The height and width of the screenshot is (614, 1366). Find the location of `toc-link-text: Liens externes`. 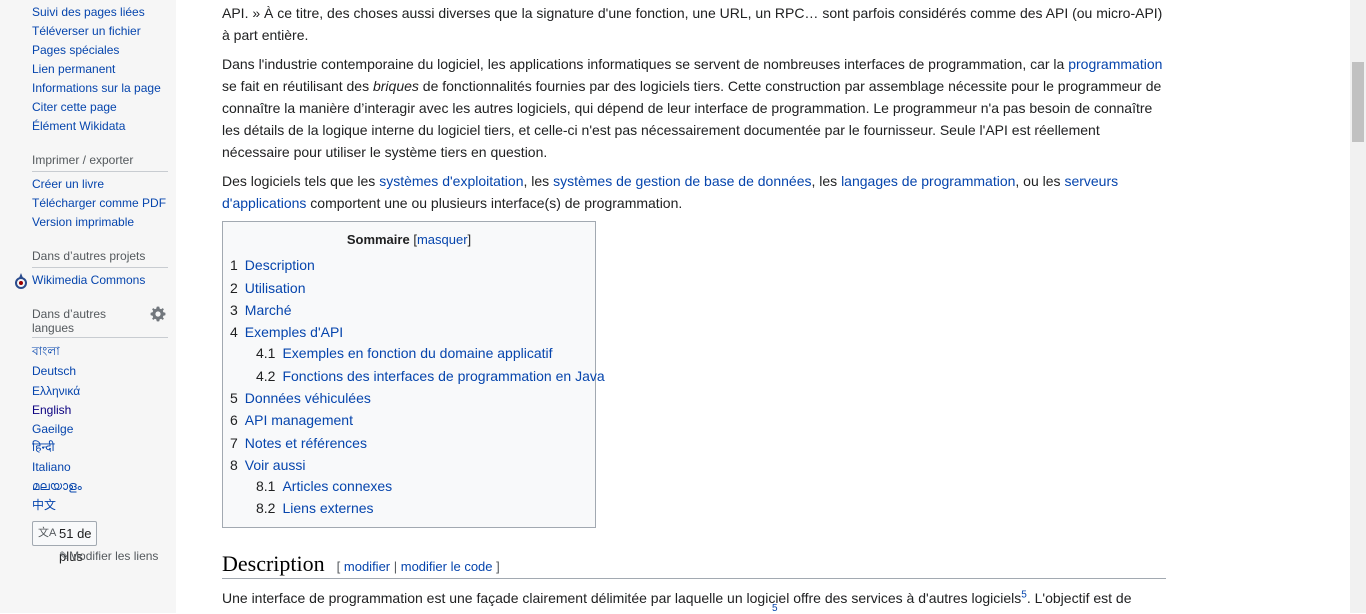

toc-link-text: Liens externes is located at coordinates (328, 508).